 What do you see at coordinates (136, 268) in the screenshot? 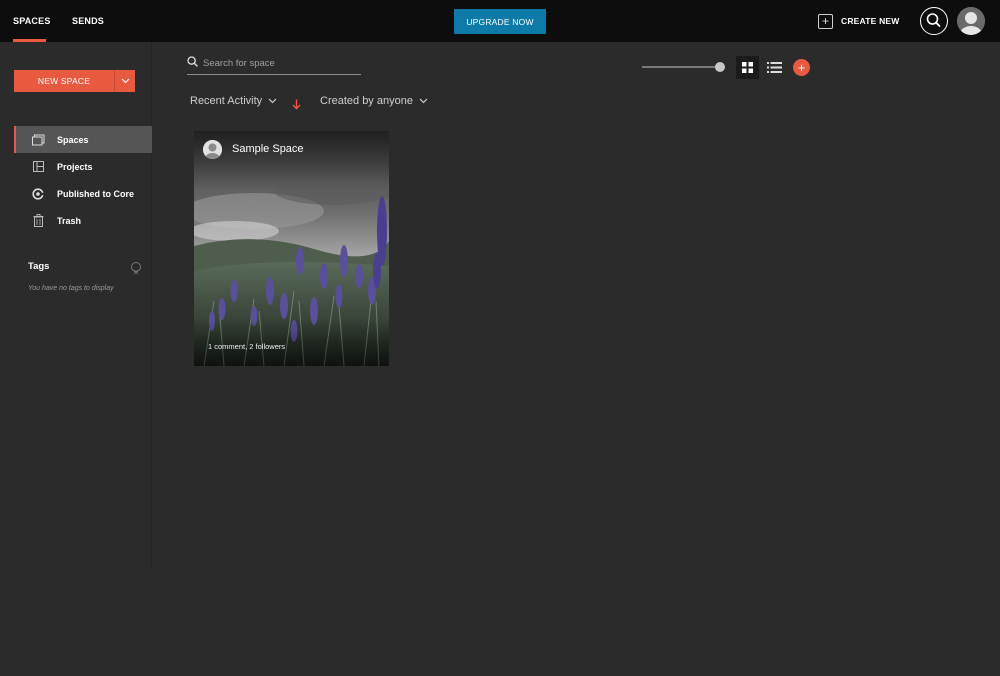
I see `tags-clear-button` at bounding box center [136, 268].